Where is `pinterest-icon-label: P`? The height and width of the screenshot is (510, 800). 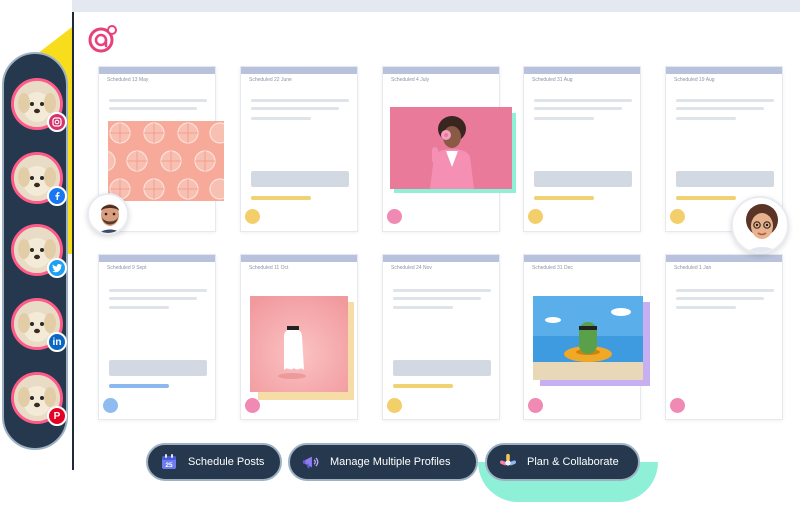
pinterest-icon-label: P is located at coordinates (57, 416).